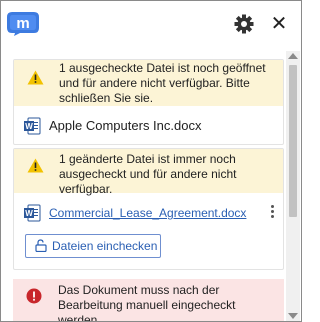 This screenshot has width=320, height=322. Describe the element at coordinates (272, 212) in the screenshot. I see `more-options-icon` at that location.